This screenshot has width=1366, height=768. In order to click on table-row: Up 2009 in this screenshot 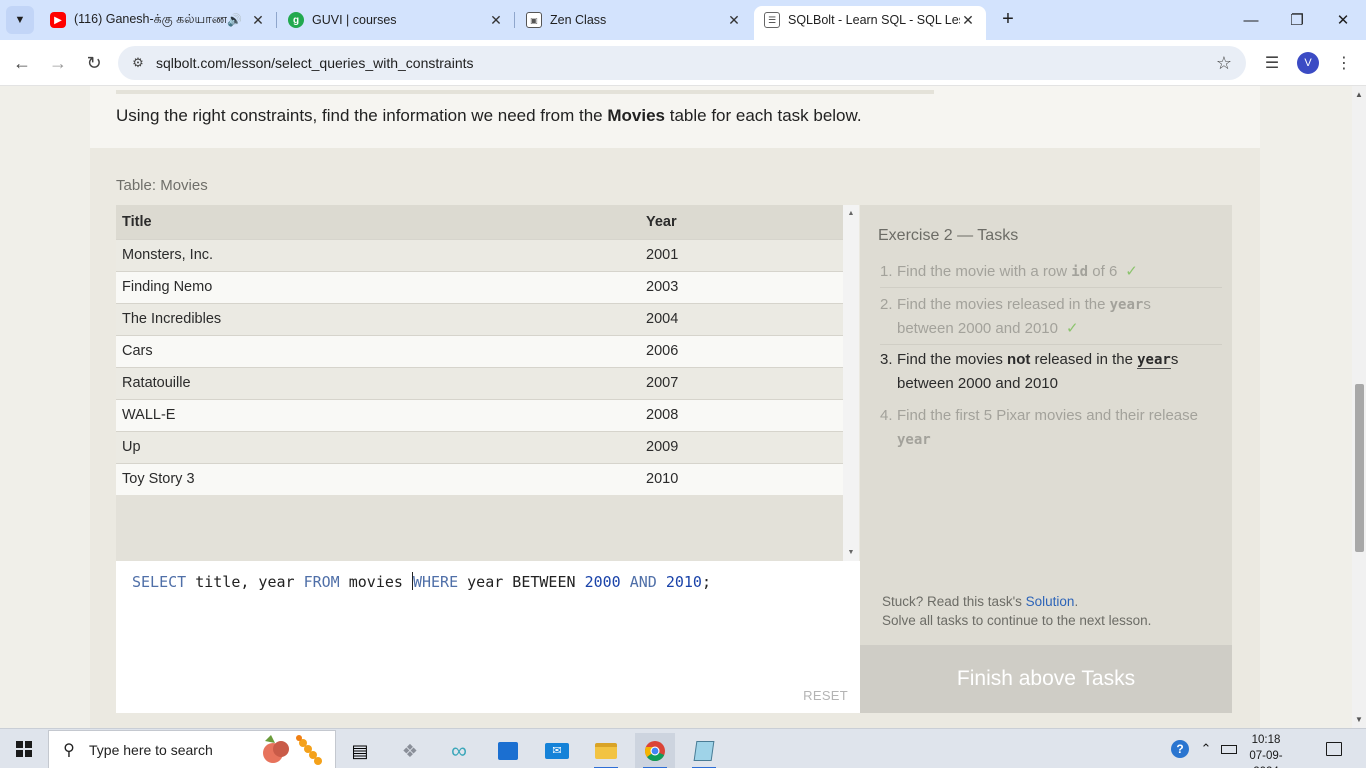, I will do `click(479, 446)`.